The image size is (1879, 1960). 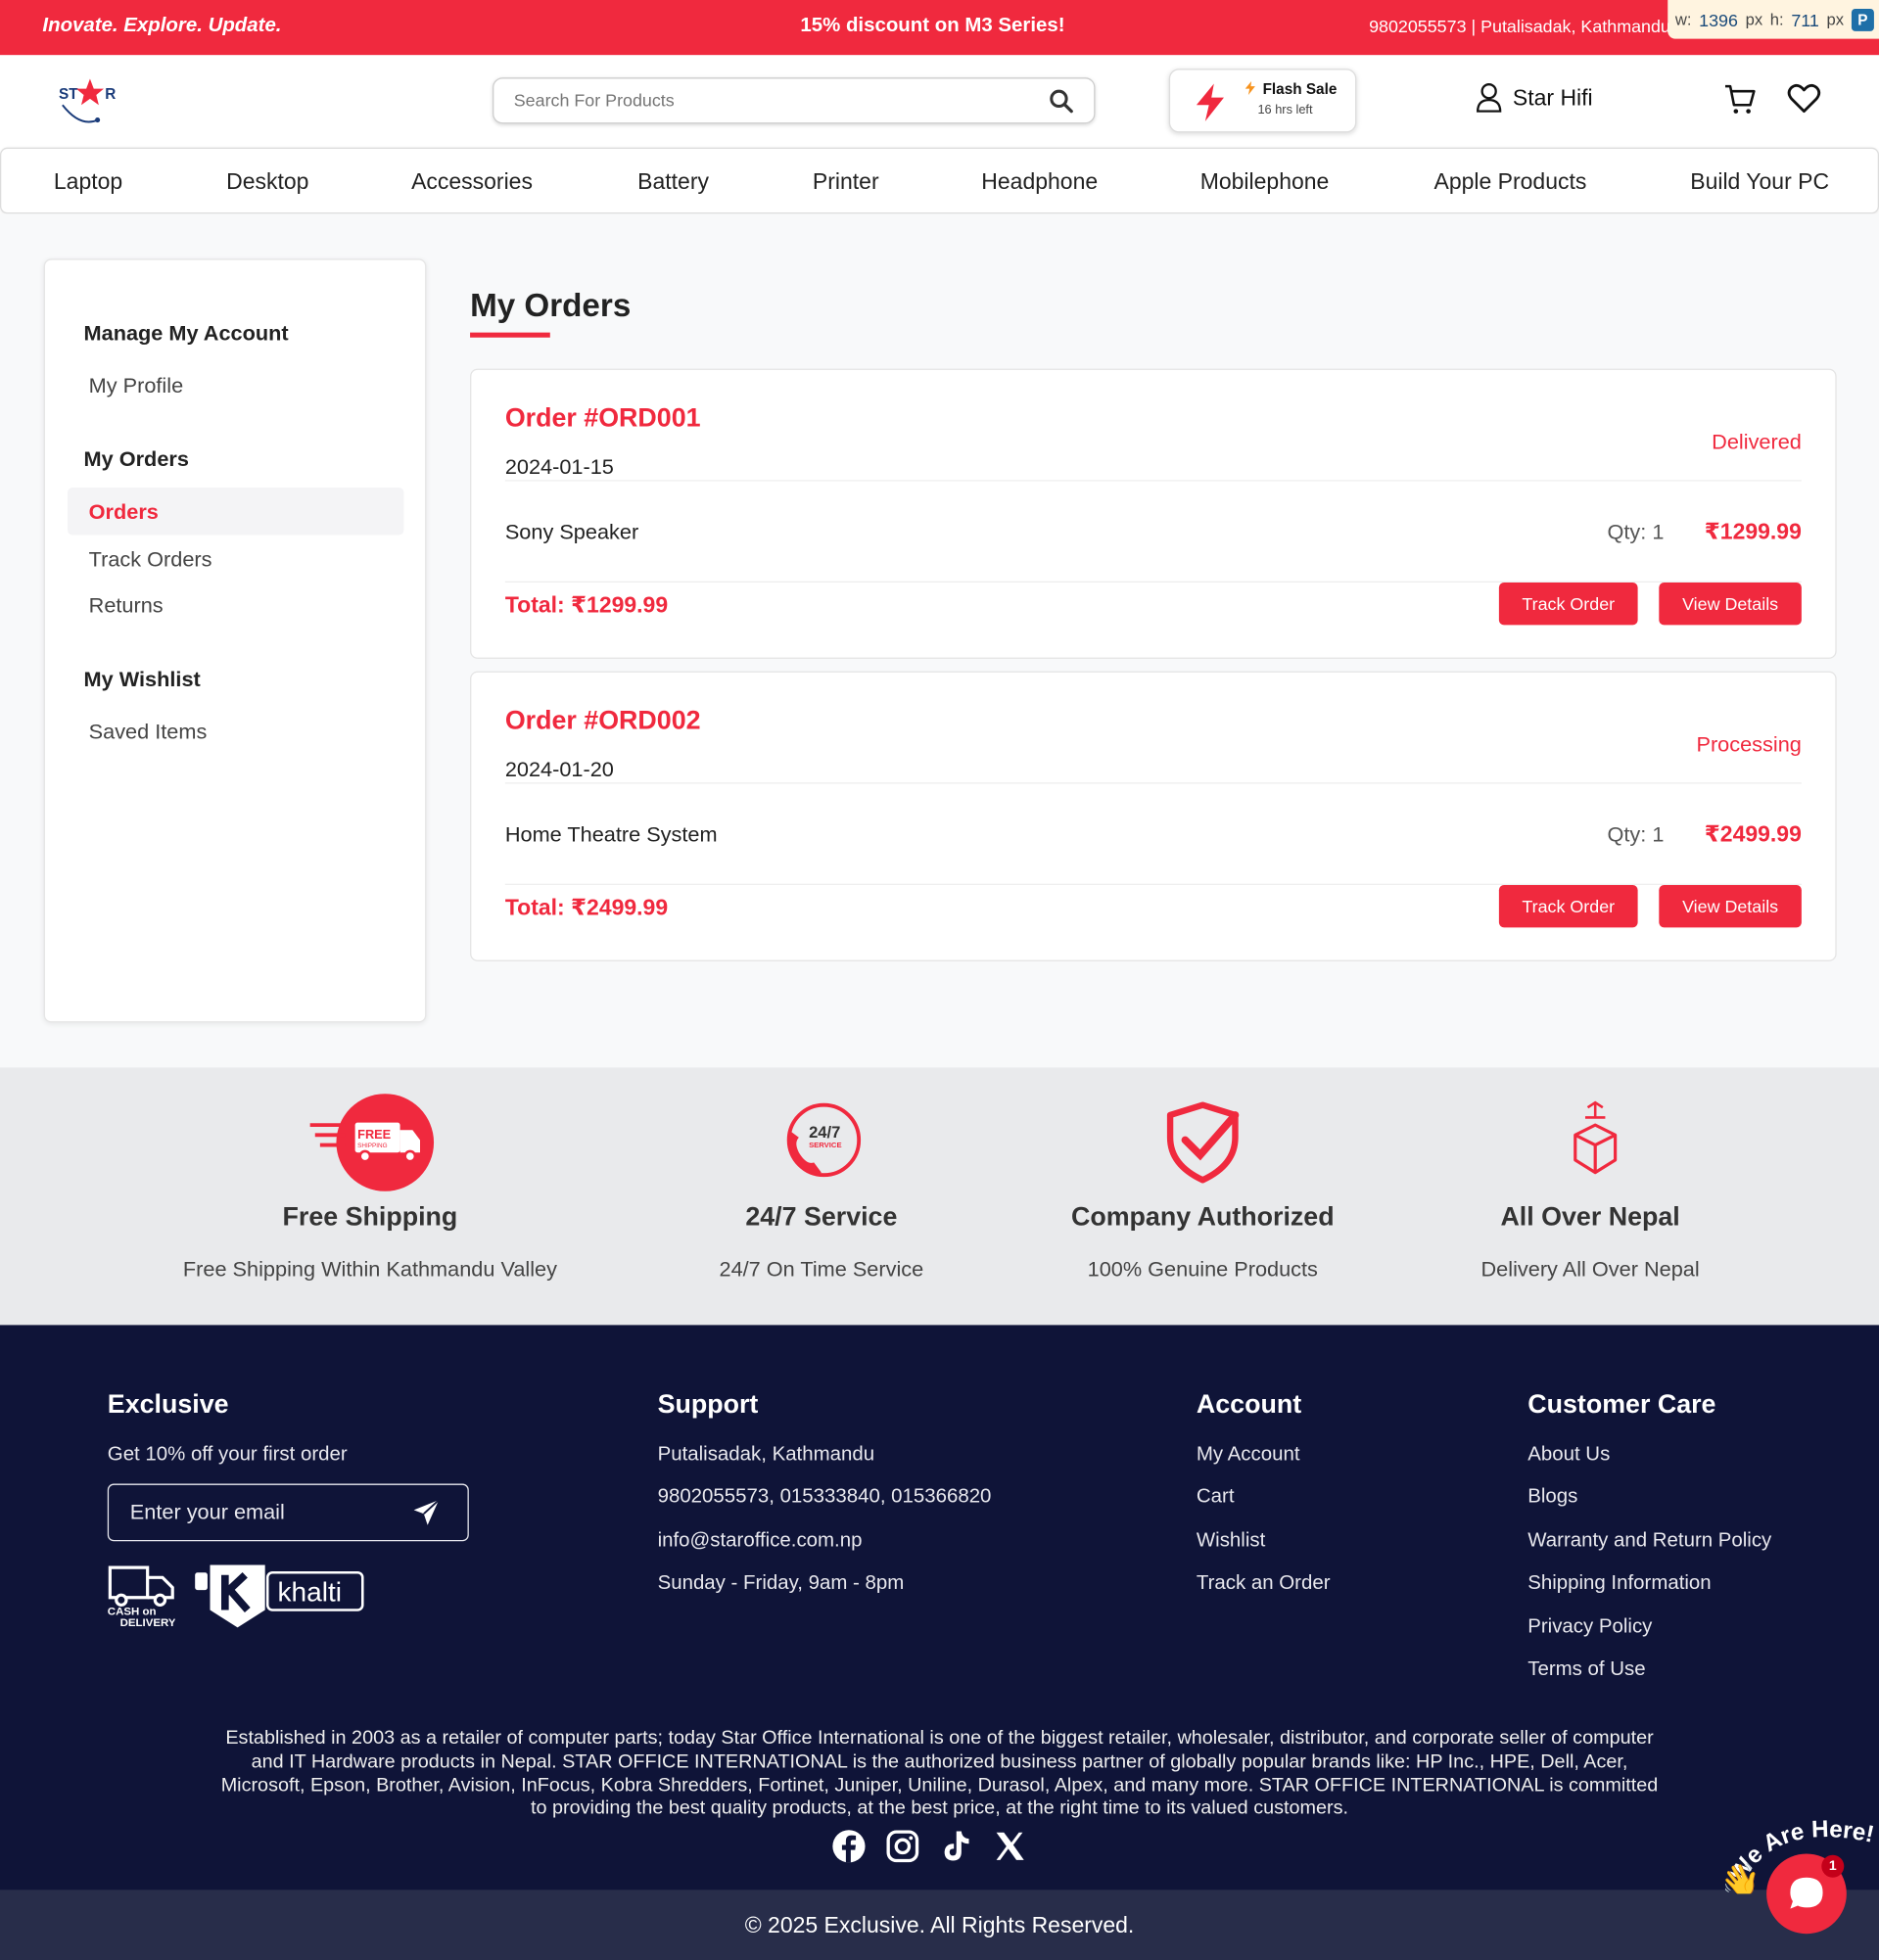 What do you see at coordinates (186, 334) in the screenshot?
I see `manage-account-heading: Manage My Account` at bounding box center [186, 334].